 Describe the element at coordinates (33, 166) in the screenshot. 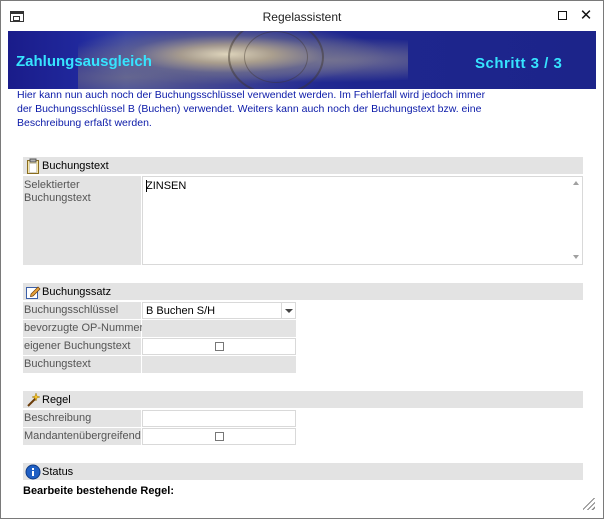

I see `clipboard-icon` at that location.